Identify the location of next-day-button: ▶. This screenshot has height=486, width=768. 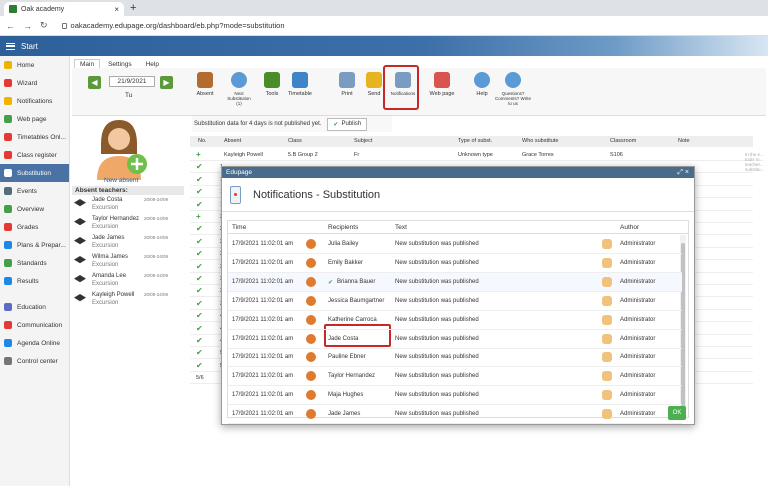
(166, 82).